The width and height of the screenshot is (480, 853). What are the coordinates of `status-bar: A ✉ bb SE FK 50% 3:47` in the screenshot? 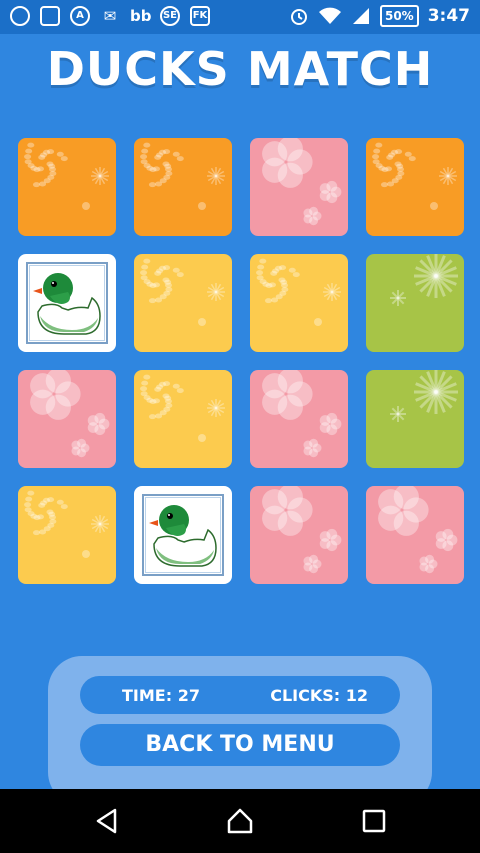 It's located at (240, 17).